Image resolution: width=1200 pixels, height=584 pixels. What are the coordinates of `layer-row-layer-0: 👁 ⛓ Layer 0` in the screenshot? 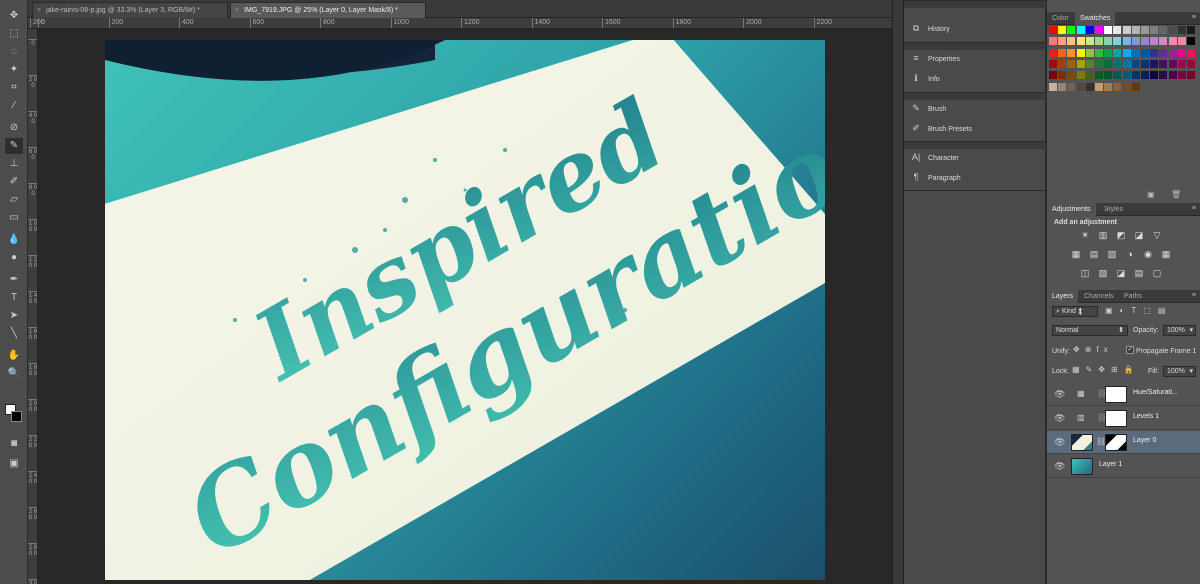 It's located at (1123, 442).